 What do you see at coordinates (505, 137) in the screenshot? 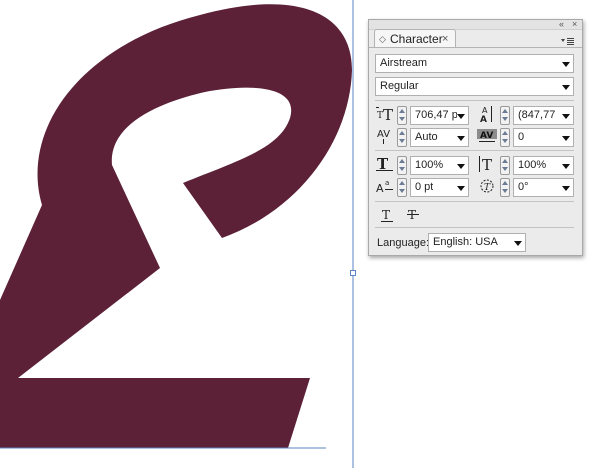
I see `tracking-spinner` at bounding box center [505, 137].